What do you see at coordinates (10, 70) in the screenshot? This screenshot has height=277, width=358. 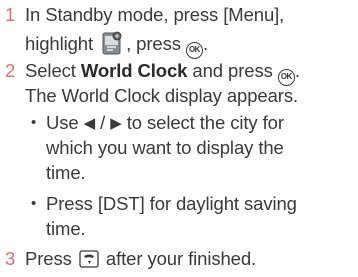 I see `step-number-2: 2` at bounding box center [10, 70].